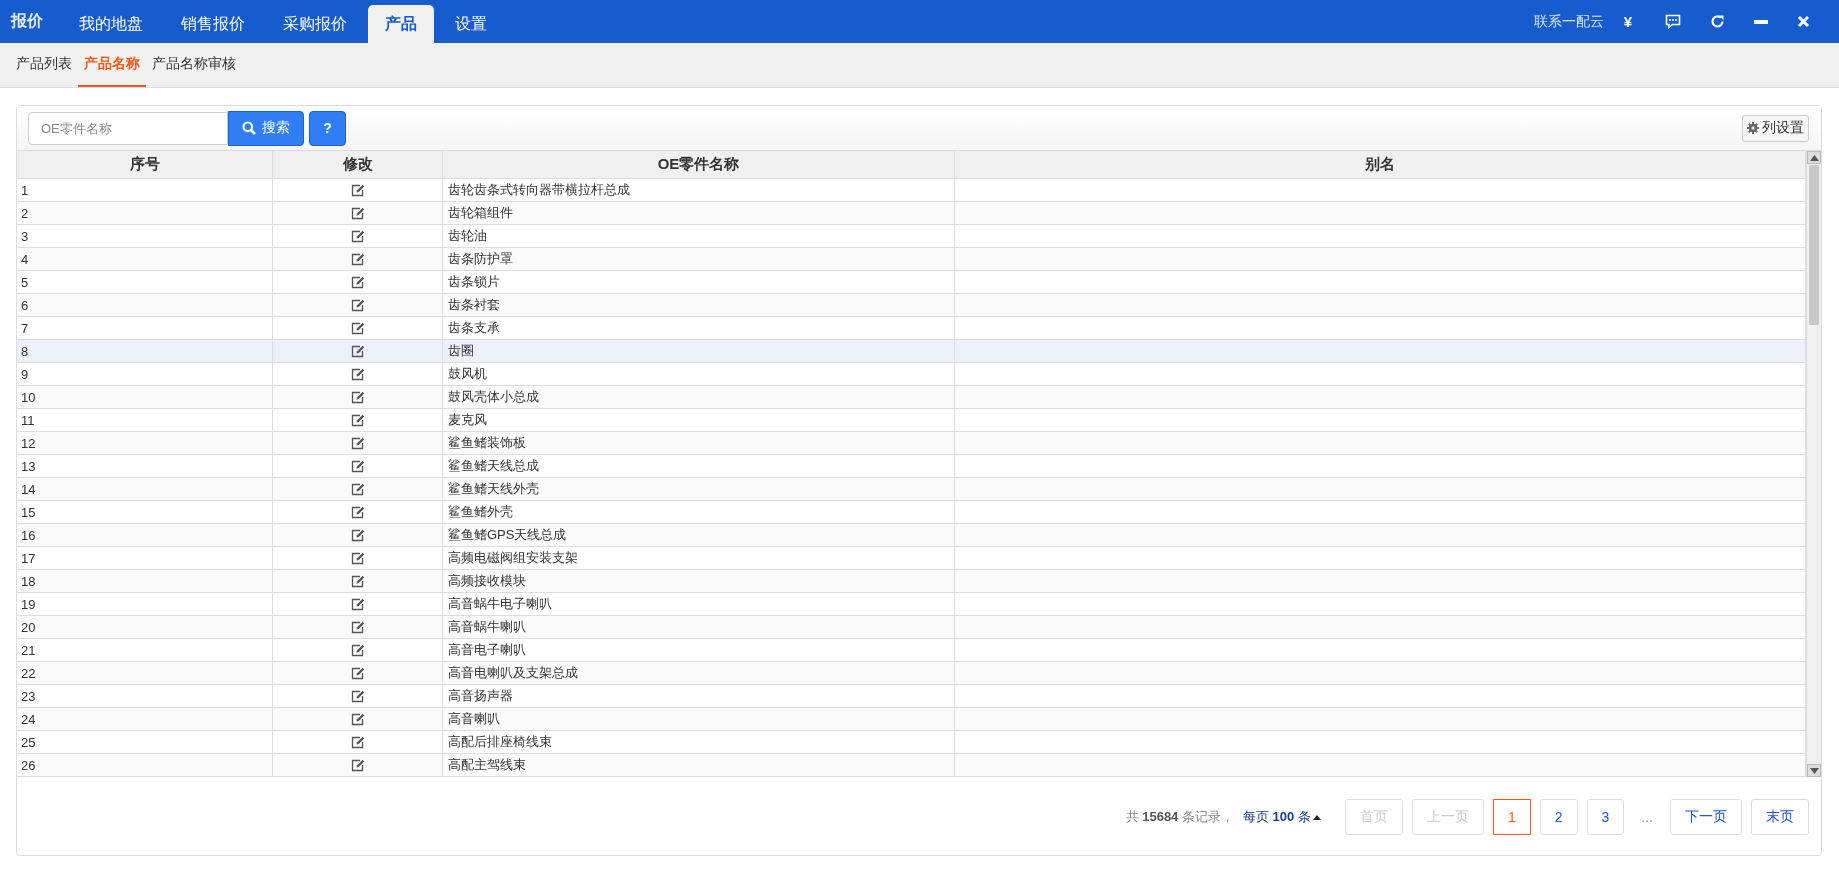 The width and height of the screenshot is (1839, 872). I want to click on table-row: 6 齿条衬套, so click(911, 305).